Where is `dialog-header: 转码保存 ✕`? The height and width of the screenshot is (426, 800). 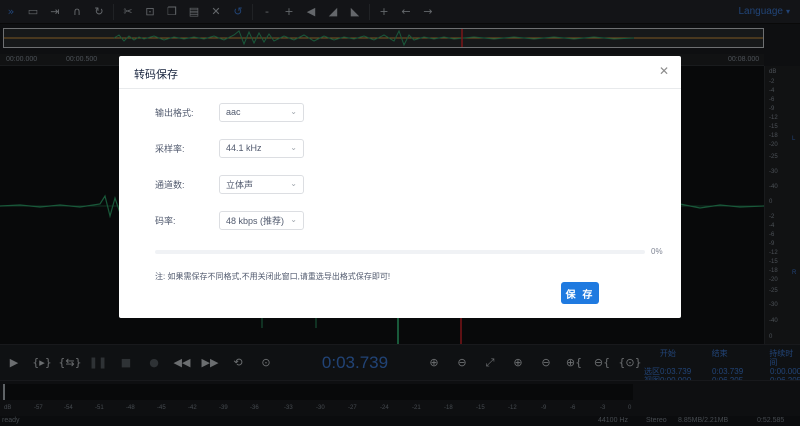 dialog-header: 转码保存 ✕ is located at coordinates (400, 72).